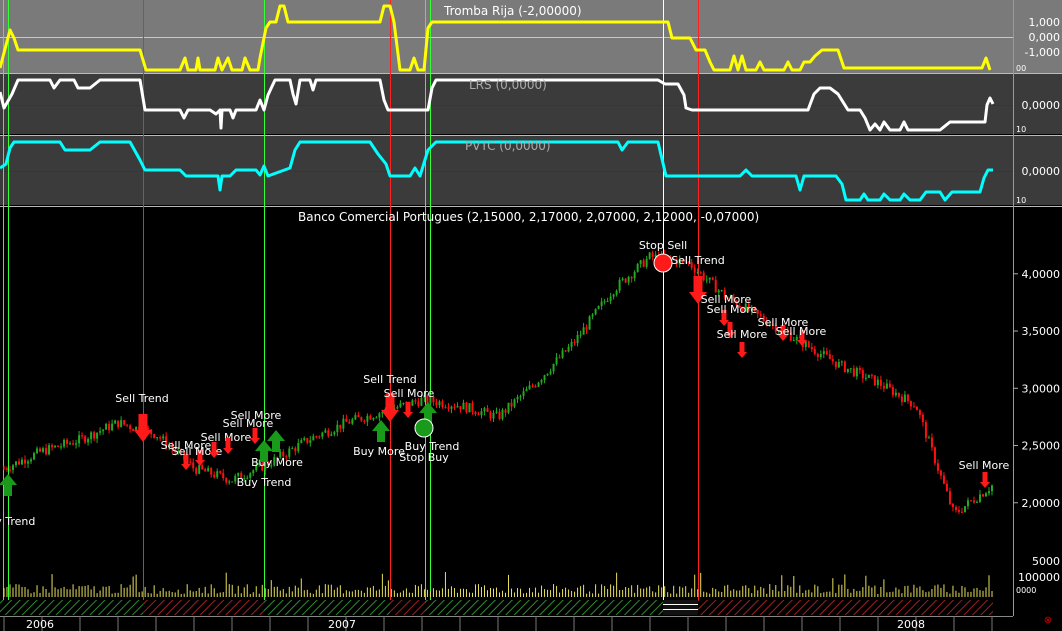 This screenshot has height=631, width=1062. What do you see at coordinates (1045, 37) in the screenshot?
I see `tromba-tick: 0,000` at bounding box center [1045, 37].